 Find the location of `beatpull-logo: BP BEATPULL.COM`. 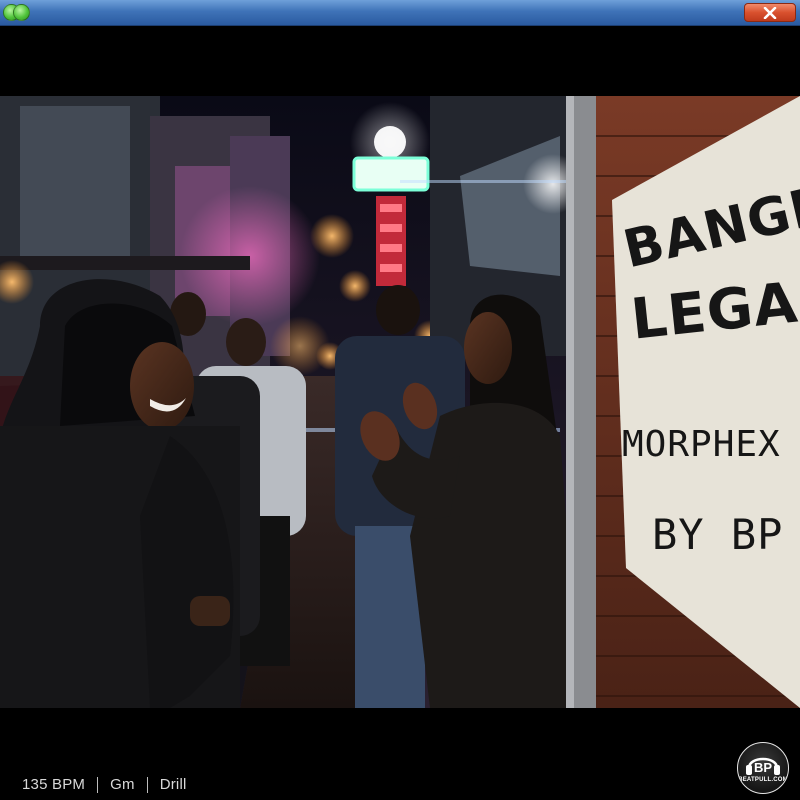

beatpull-logo: BP BEATPULL.COM is located at coordinates (763, 768).